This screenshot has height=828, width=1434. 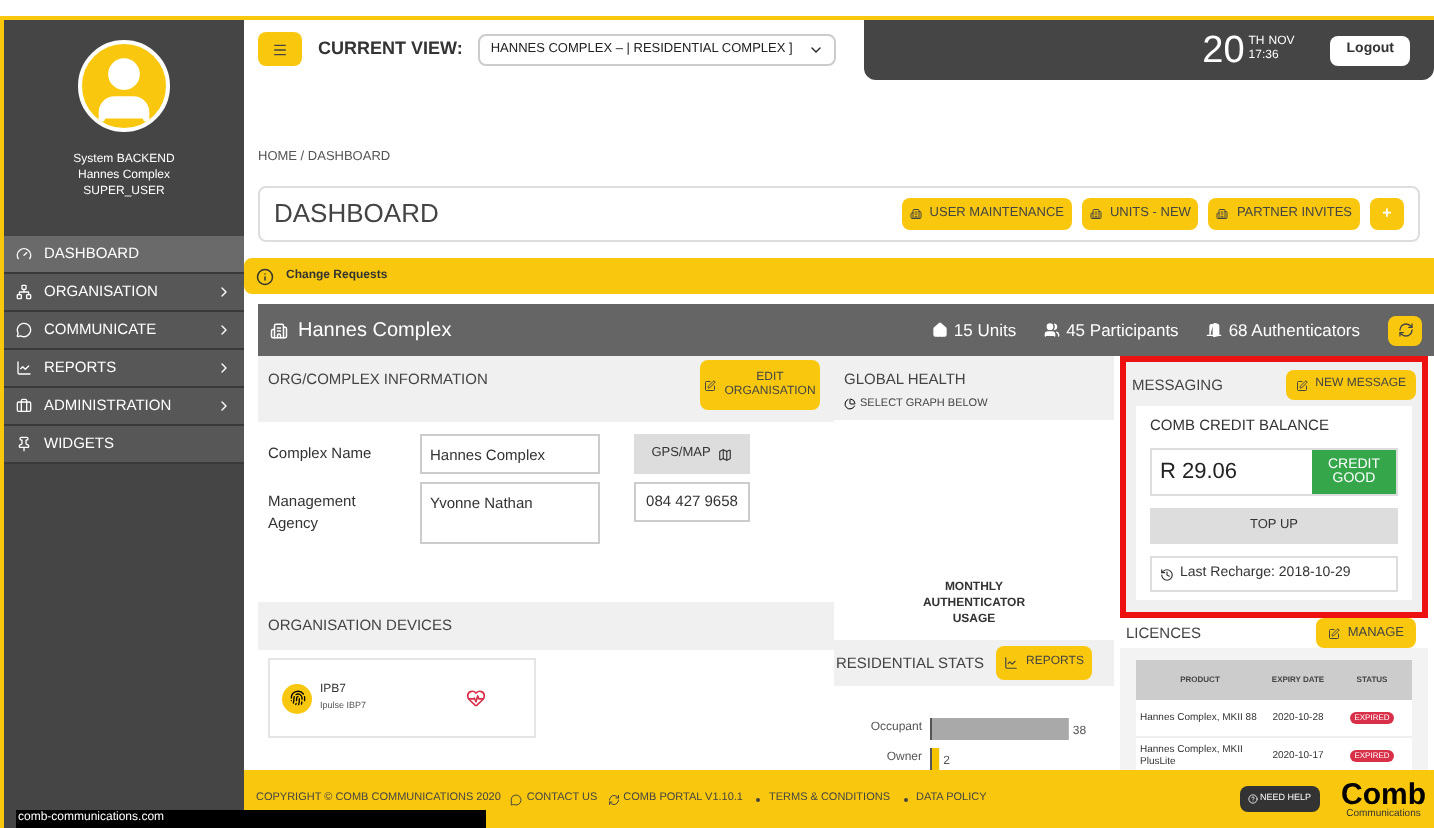 What do you see at coordinates (265, 276) in the screenshot?
I see `info-icon` at bounding box center [265, 276].